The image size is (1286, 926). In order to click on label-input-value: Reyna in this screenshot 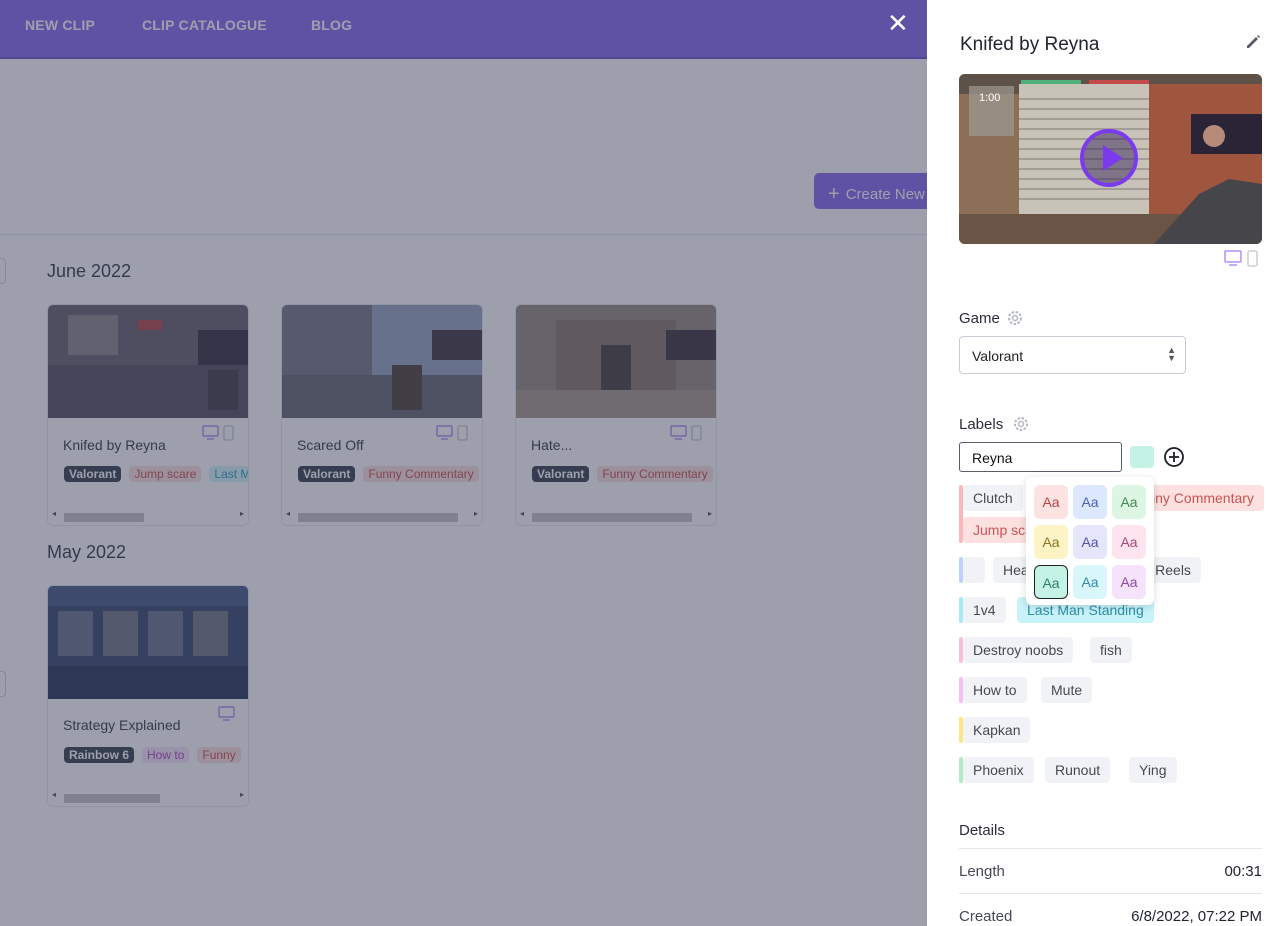, I will do `click(992, 458)`.